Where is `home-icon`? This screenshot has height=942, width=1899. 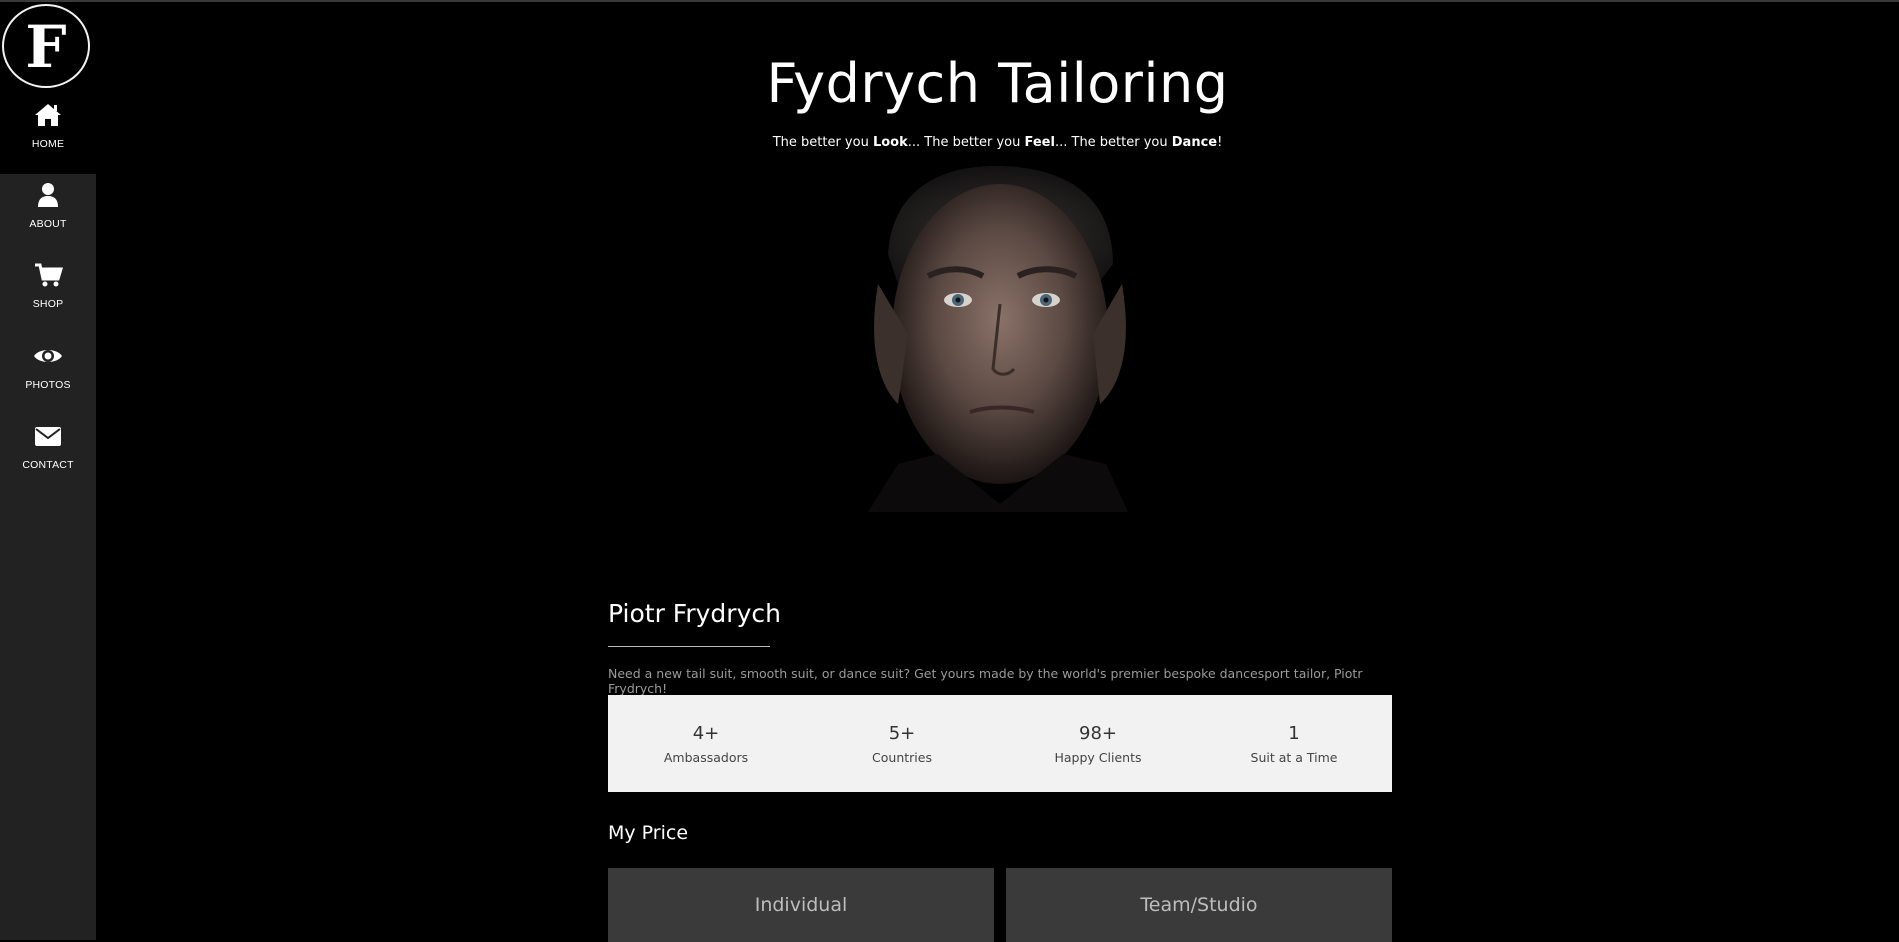
home-icon is located at coordinates (48, 115).